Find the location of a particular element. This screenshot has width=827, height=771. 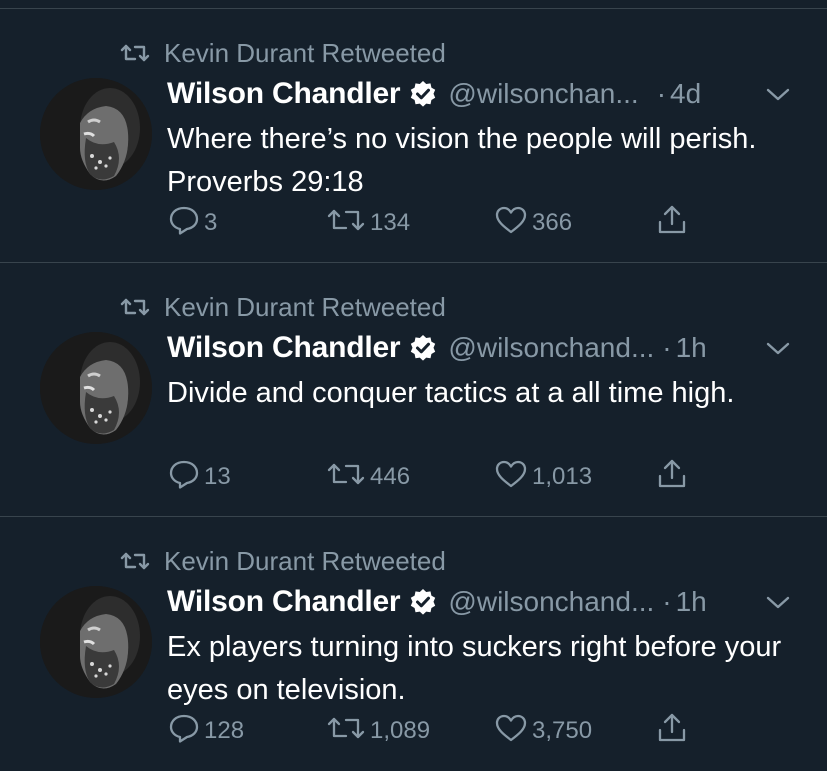

tweet-actions: 128 1,089 3,750 is located at coordinates (413, 731).